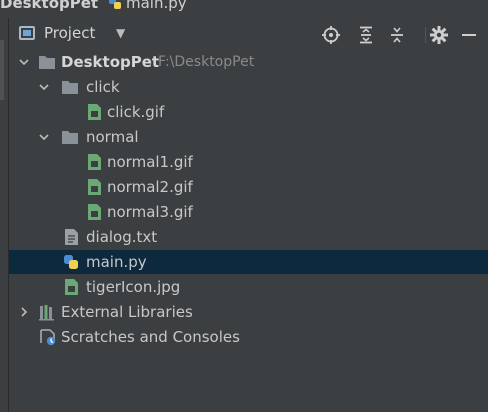 Image resolution: width=488 pixels, height=412 pixels. I want to click on tree-item-scratches-consoles: Scratches and Consoles, so click(248, 337).